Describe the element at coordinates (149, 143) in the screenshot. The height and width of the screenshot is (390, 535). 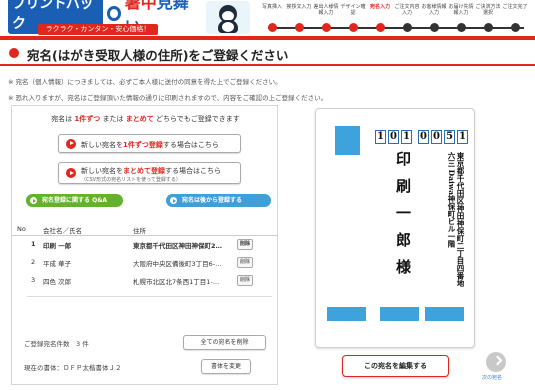
I see `add-single-address-button: 新しい宛名を1件ずつ登録する場合はこちら` at that location.